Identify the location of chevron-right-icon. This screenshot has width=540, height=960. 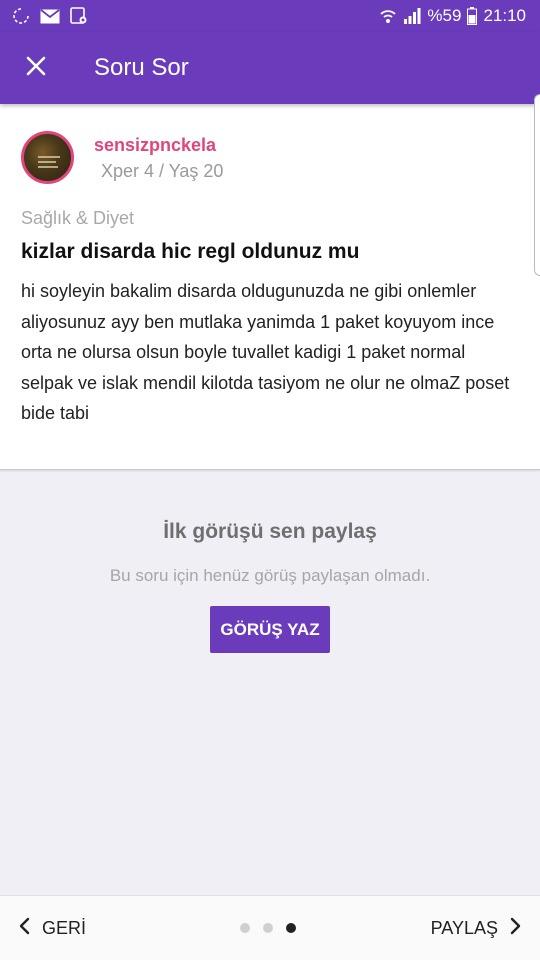
(516, 928).